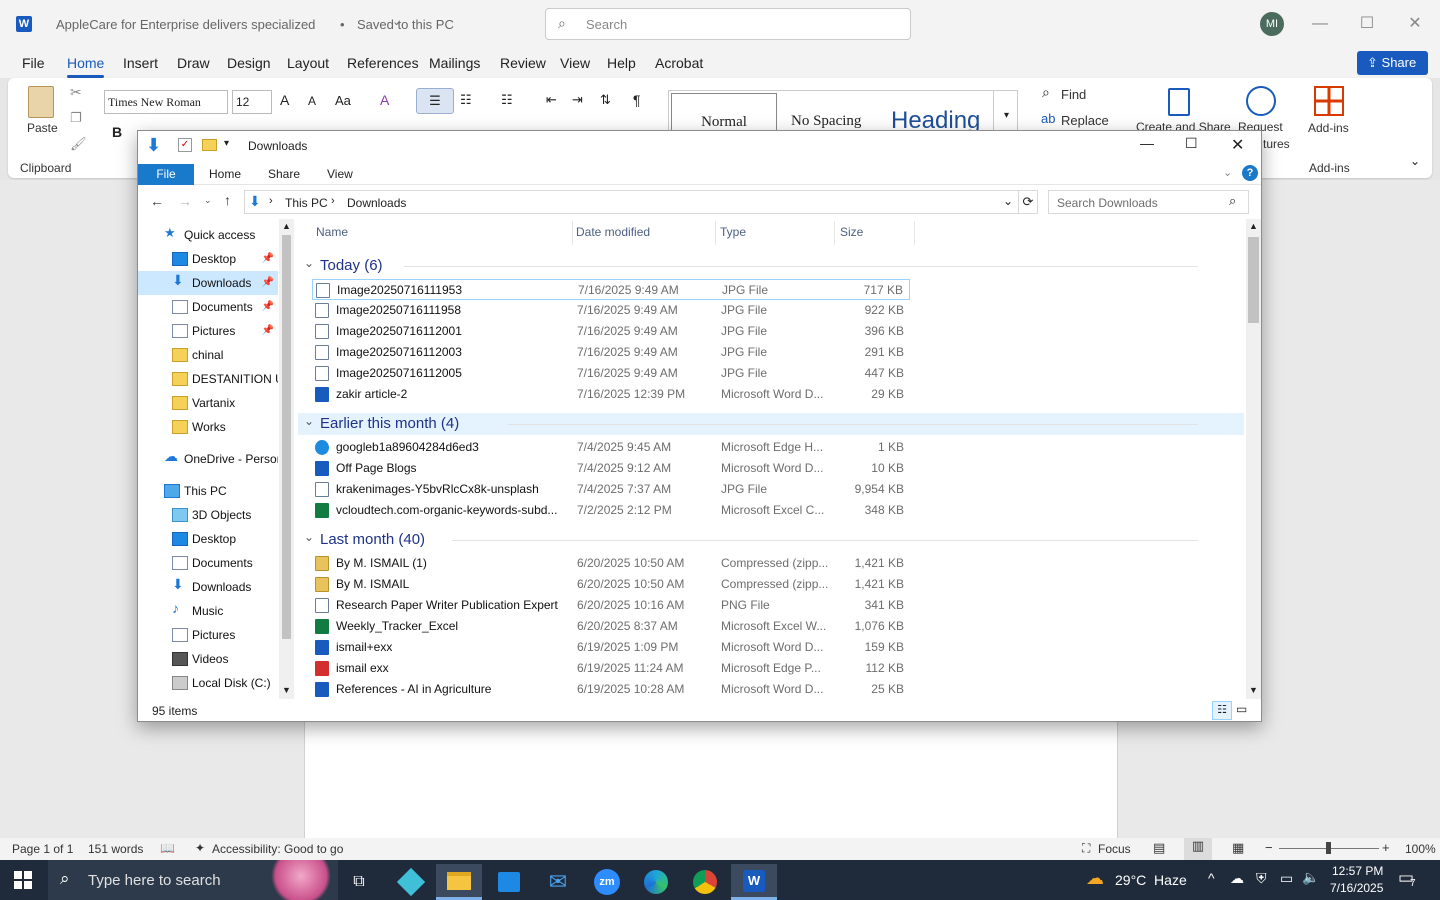 This screenshot has height=900, width=1440. I want to click on column-type: Type, so click(733, 232).